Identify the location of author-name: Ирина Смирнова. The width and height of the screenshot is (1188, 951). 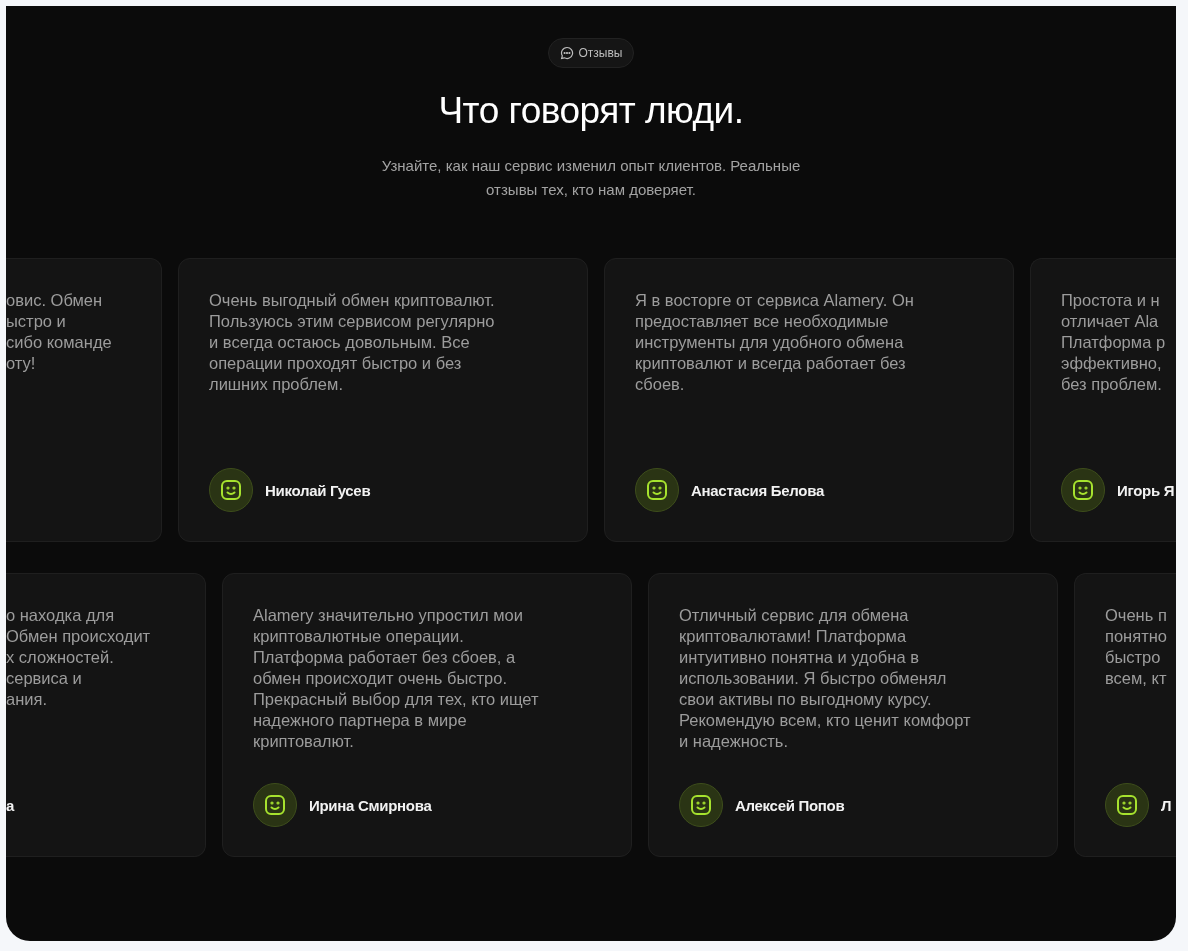
(370, 805).